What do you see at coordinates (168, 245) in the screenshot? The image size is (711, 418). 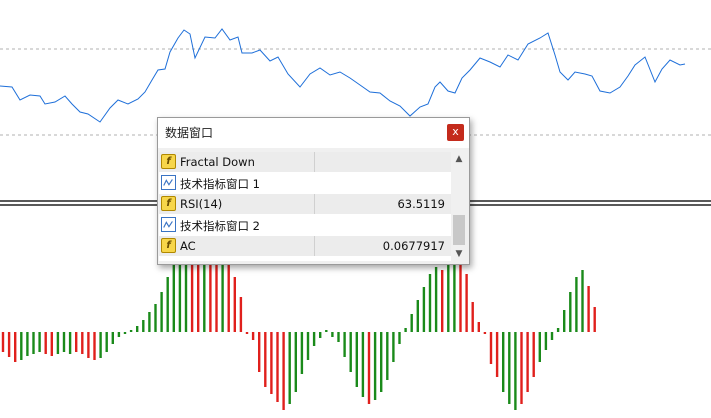 I see `ac-icon: f` at bounding box center [168, 245].